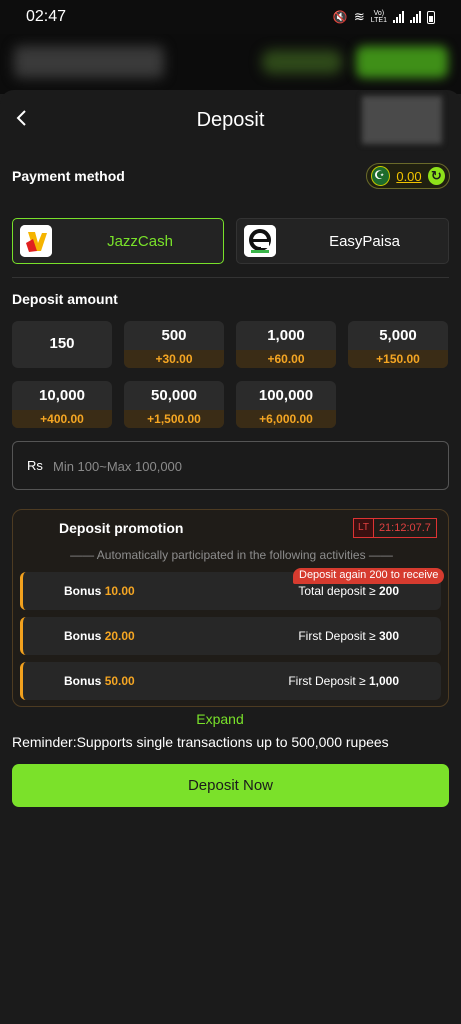 Image resolution: width=461 pixels, height=1024 pixels. Describe the element at coordinates (378, 17) in the screenshot. I see `lte-indicator: Vo) LTE1` at that location.